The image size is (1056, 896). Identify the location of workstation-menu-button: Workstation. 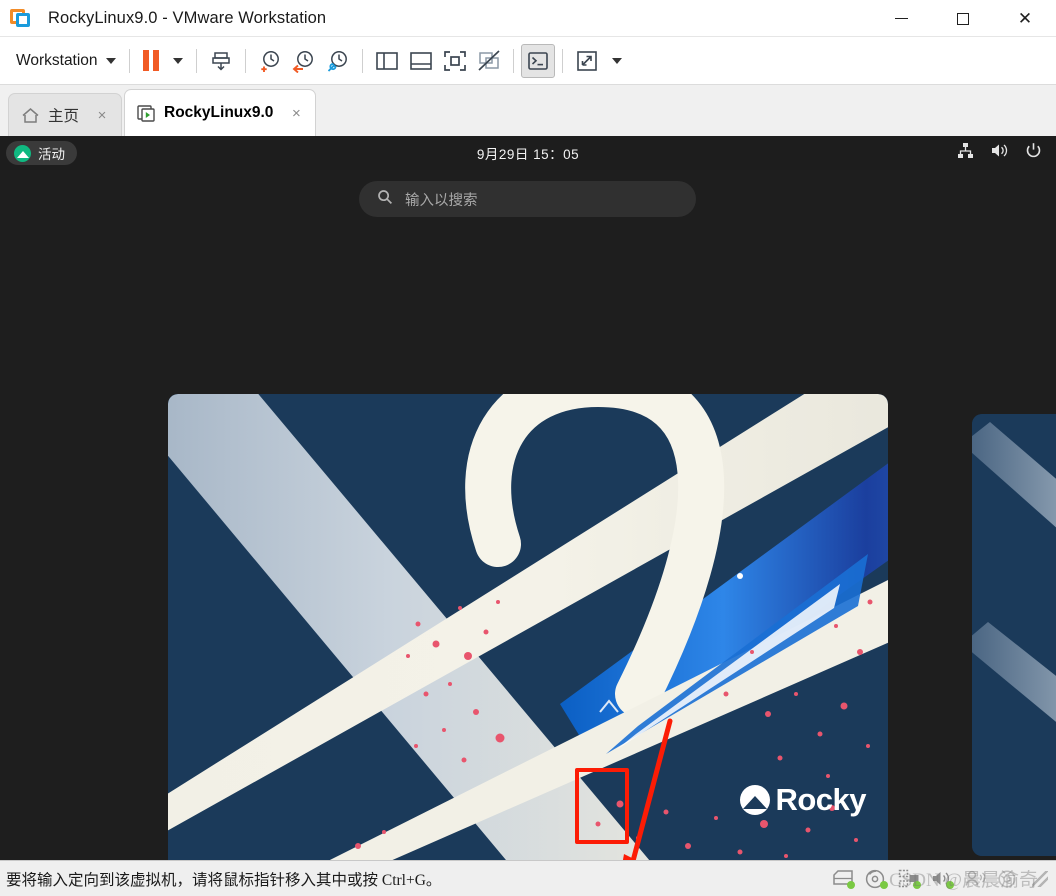
(66, 61).